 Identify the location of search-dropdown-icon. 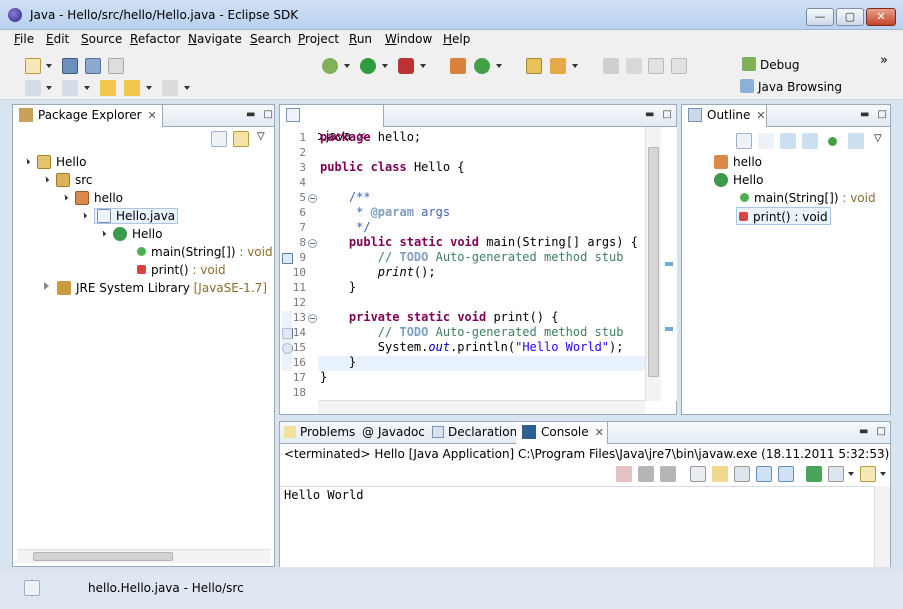
(575, 66).